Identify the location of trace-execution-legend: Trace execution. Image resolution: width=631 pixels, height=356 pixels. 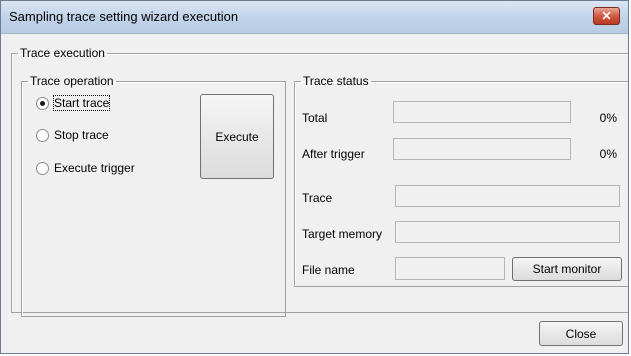
(62, 53).